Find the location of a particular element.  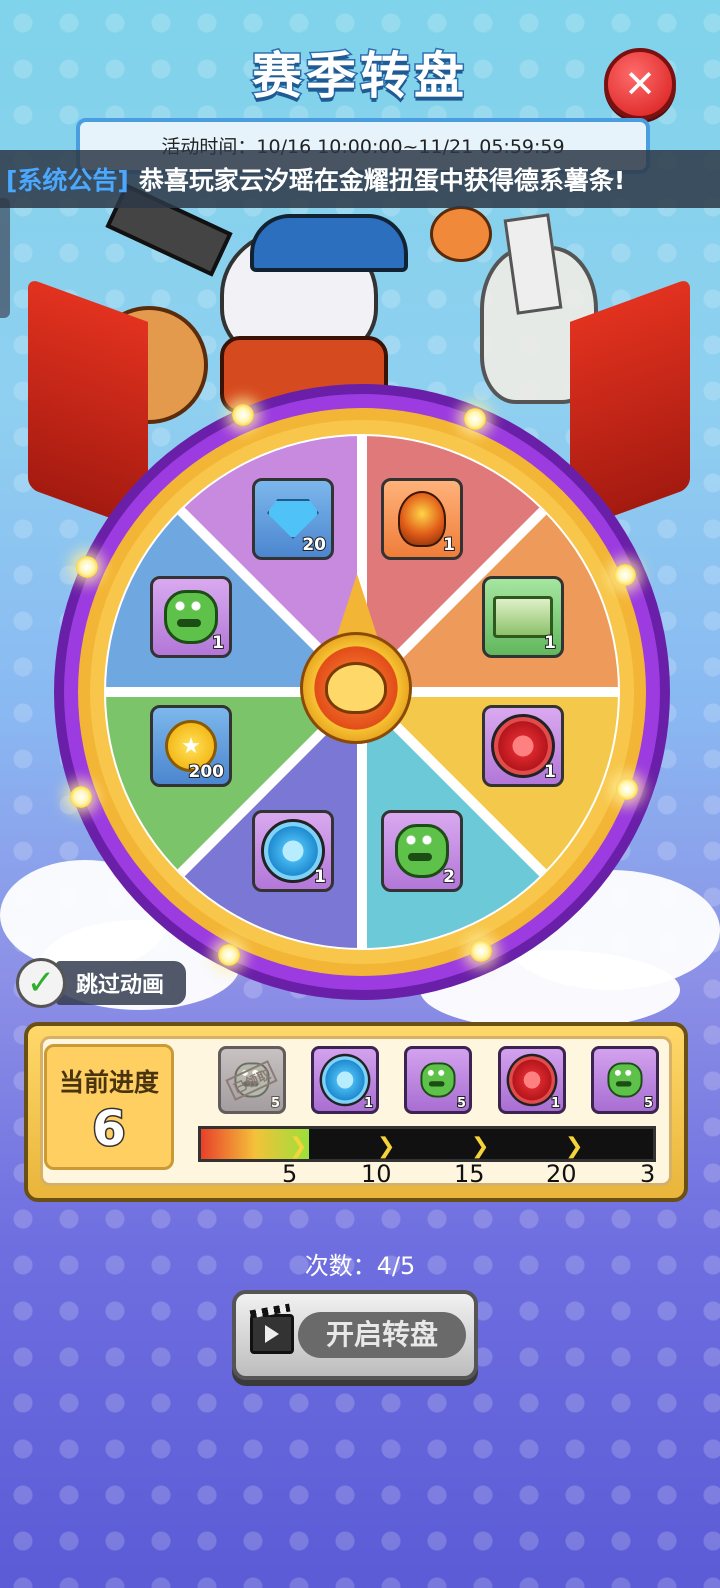

progress-tick: 3 is located at coordinates (648, 1174).